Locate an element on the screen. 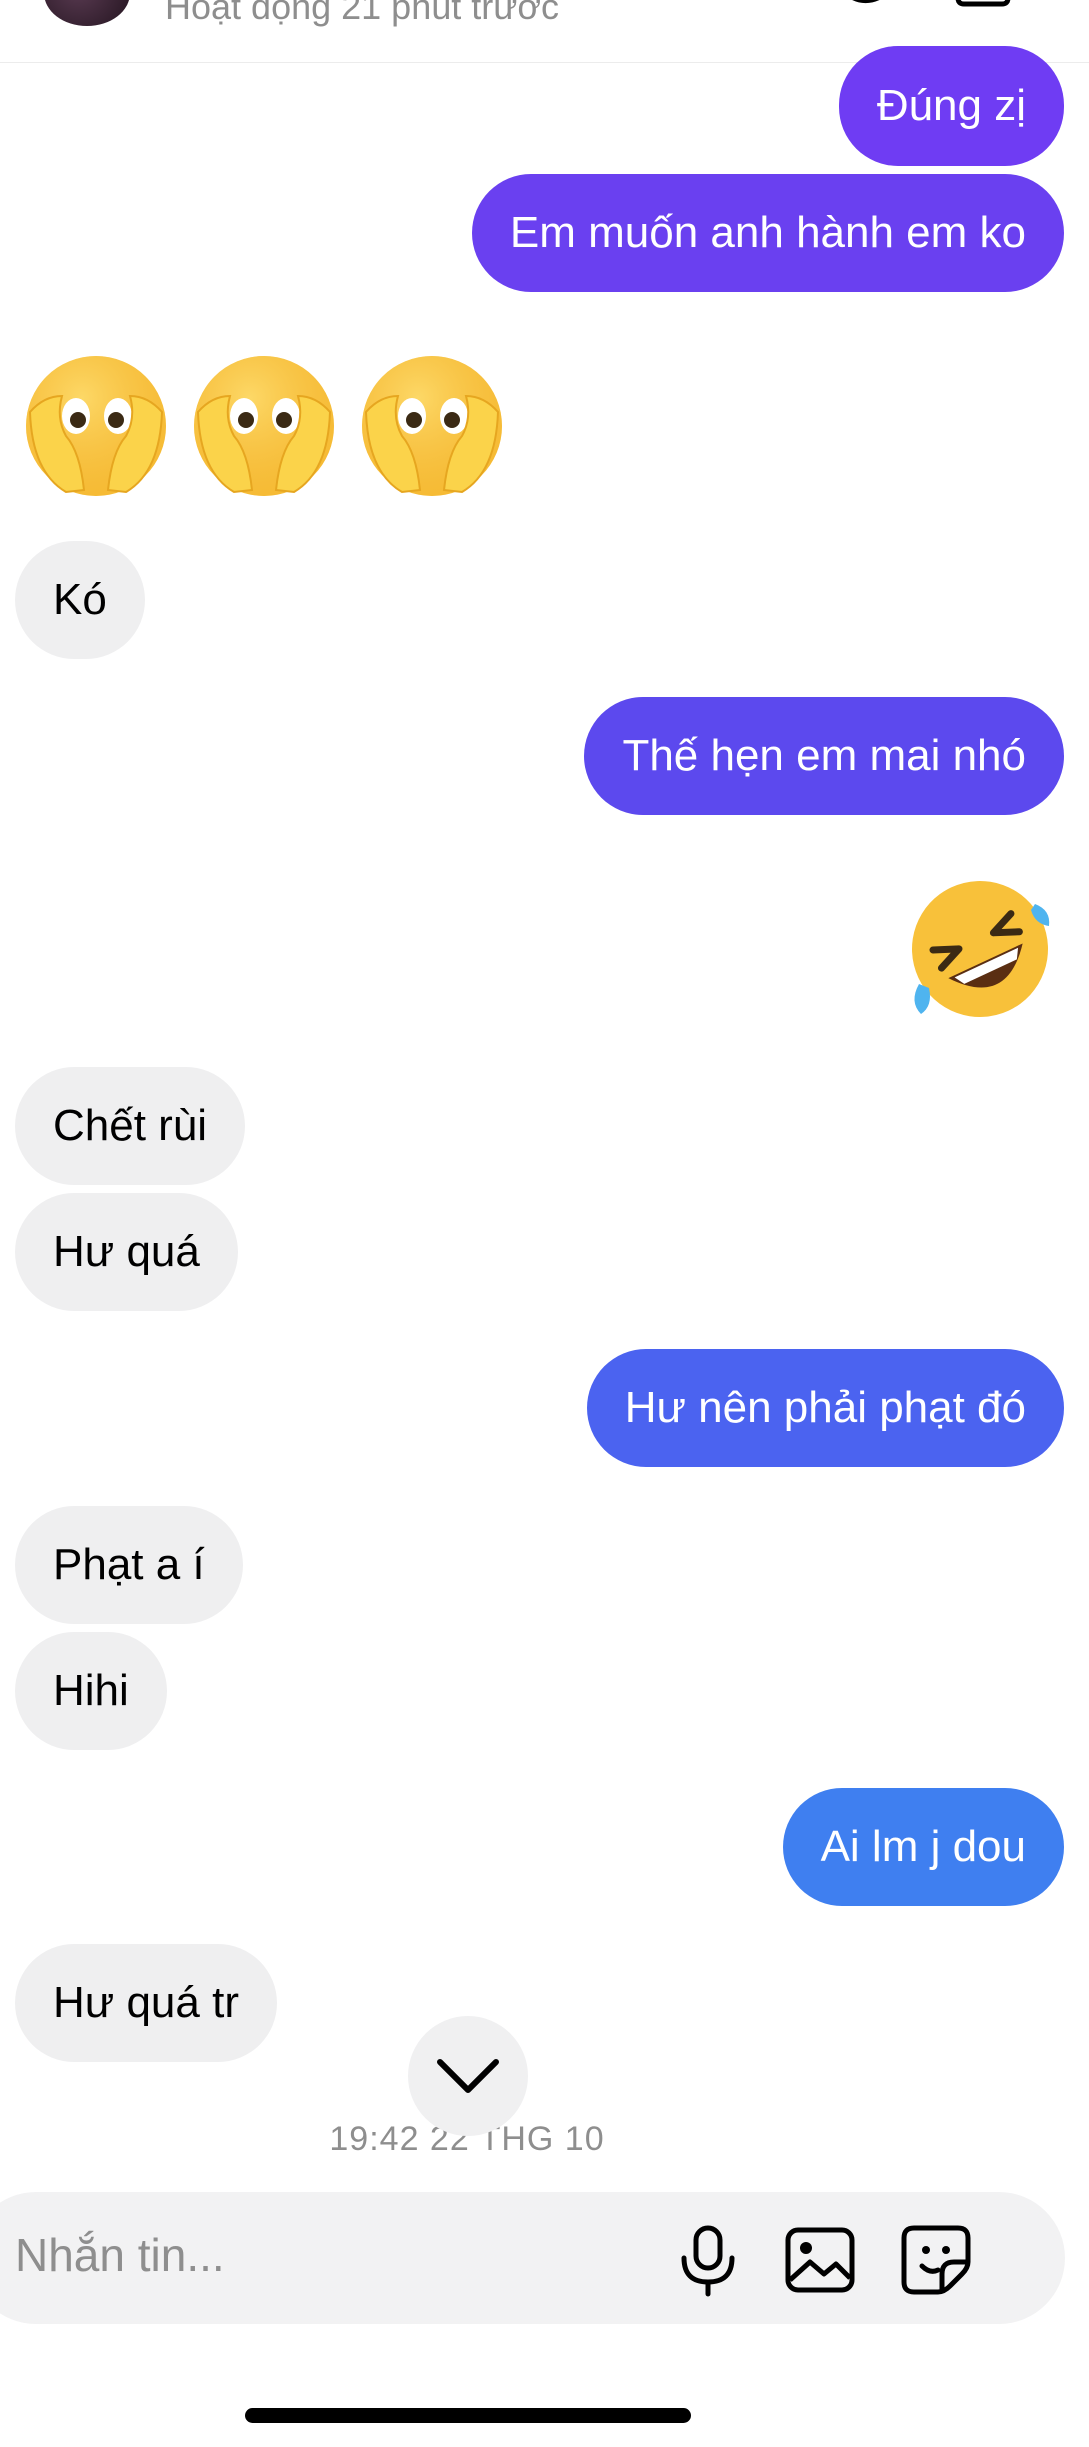 This screenshot has height=2447, width=1089. home-indicator is located at coordinates (468, 2415).